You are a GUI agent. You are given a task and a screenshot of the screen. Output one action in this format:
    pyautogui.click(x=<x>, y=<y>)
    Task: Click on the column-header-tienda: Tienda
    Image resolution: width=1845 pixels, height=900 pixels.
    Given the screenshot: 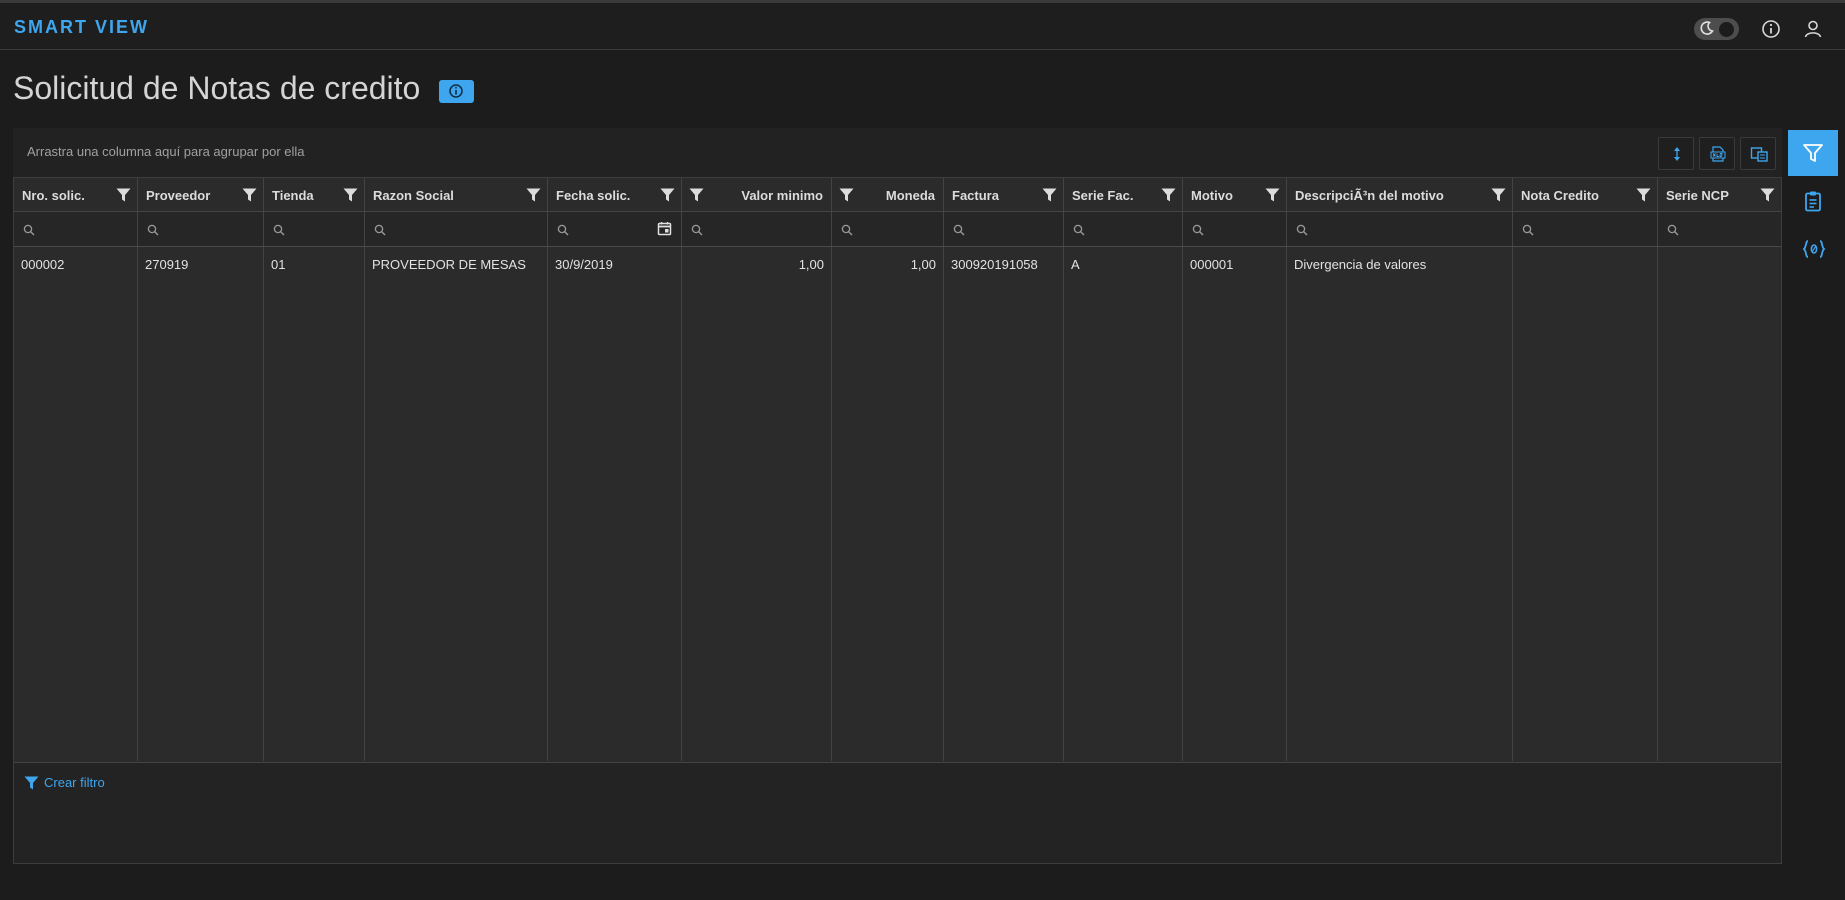 What is the action you would take?
    pyautogui.click(x=314, y=194)
    